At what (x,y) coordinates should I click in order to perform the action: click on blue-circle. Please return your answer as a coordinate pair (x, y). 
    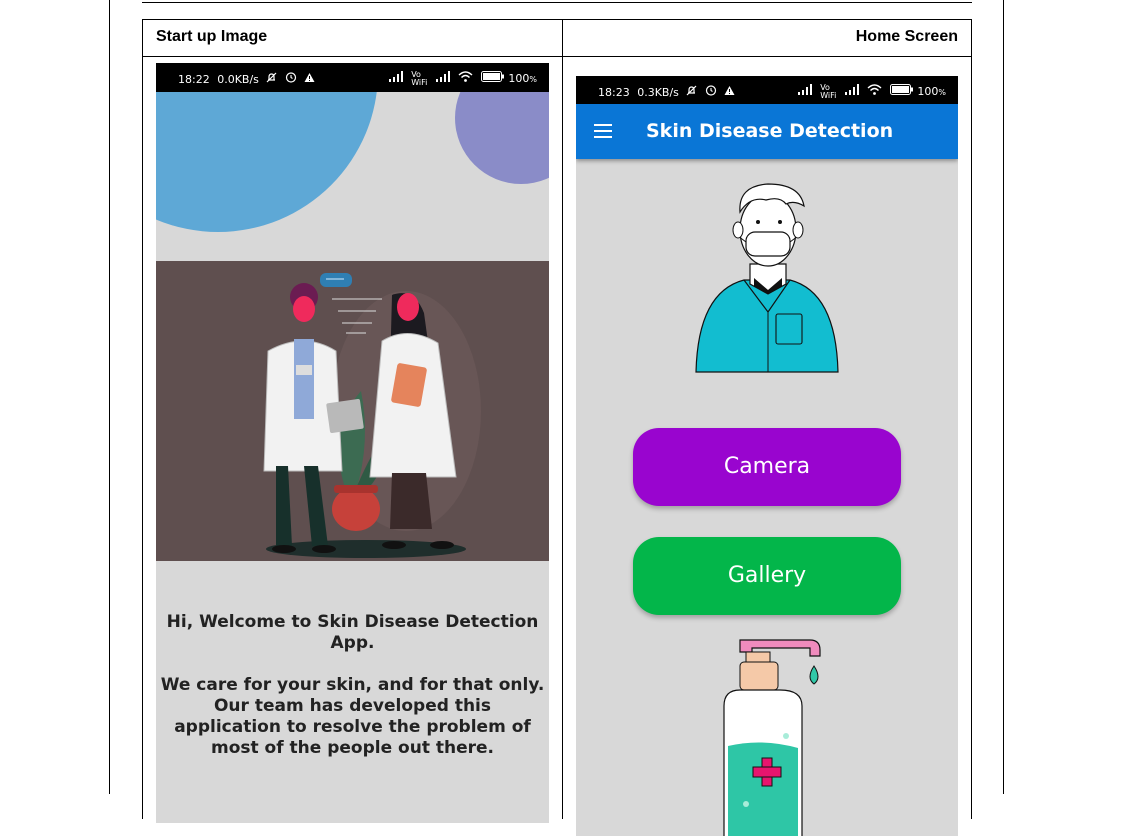
    Looking at the image, I should click on (266, 162).